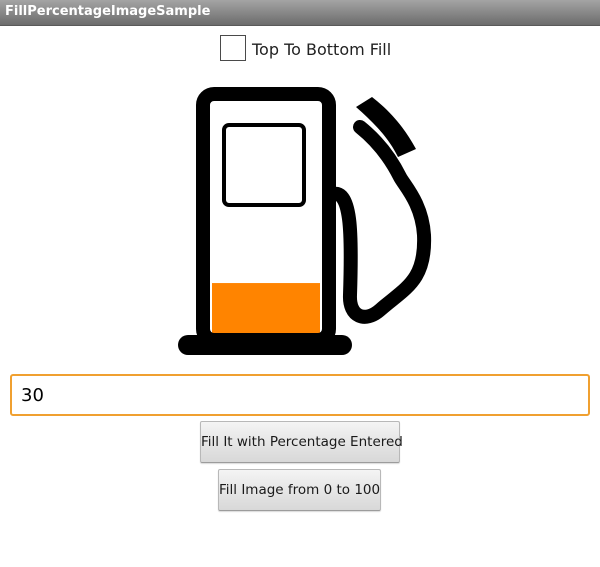  I want to click on top-to-bottom-fill-checkbox, so click(233, 48).